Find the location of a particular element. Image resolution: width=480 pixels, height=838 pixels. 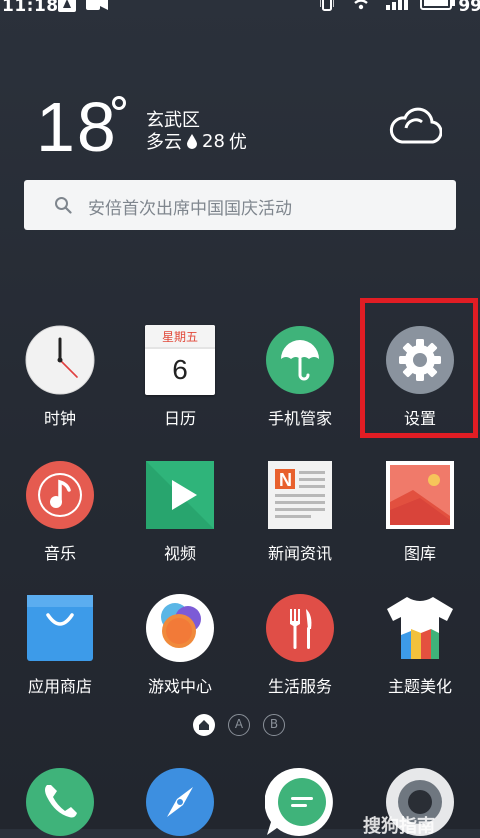

app-gallery: 图库 is located at coordinates (420, 520).